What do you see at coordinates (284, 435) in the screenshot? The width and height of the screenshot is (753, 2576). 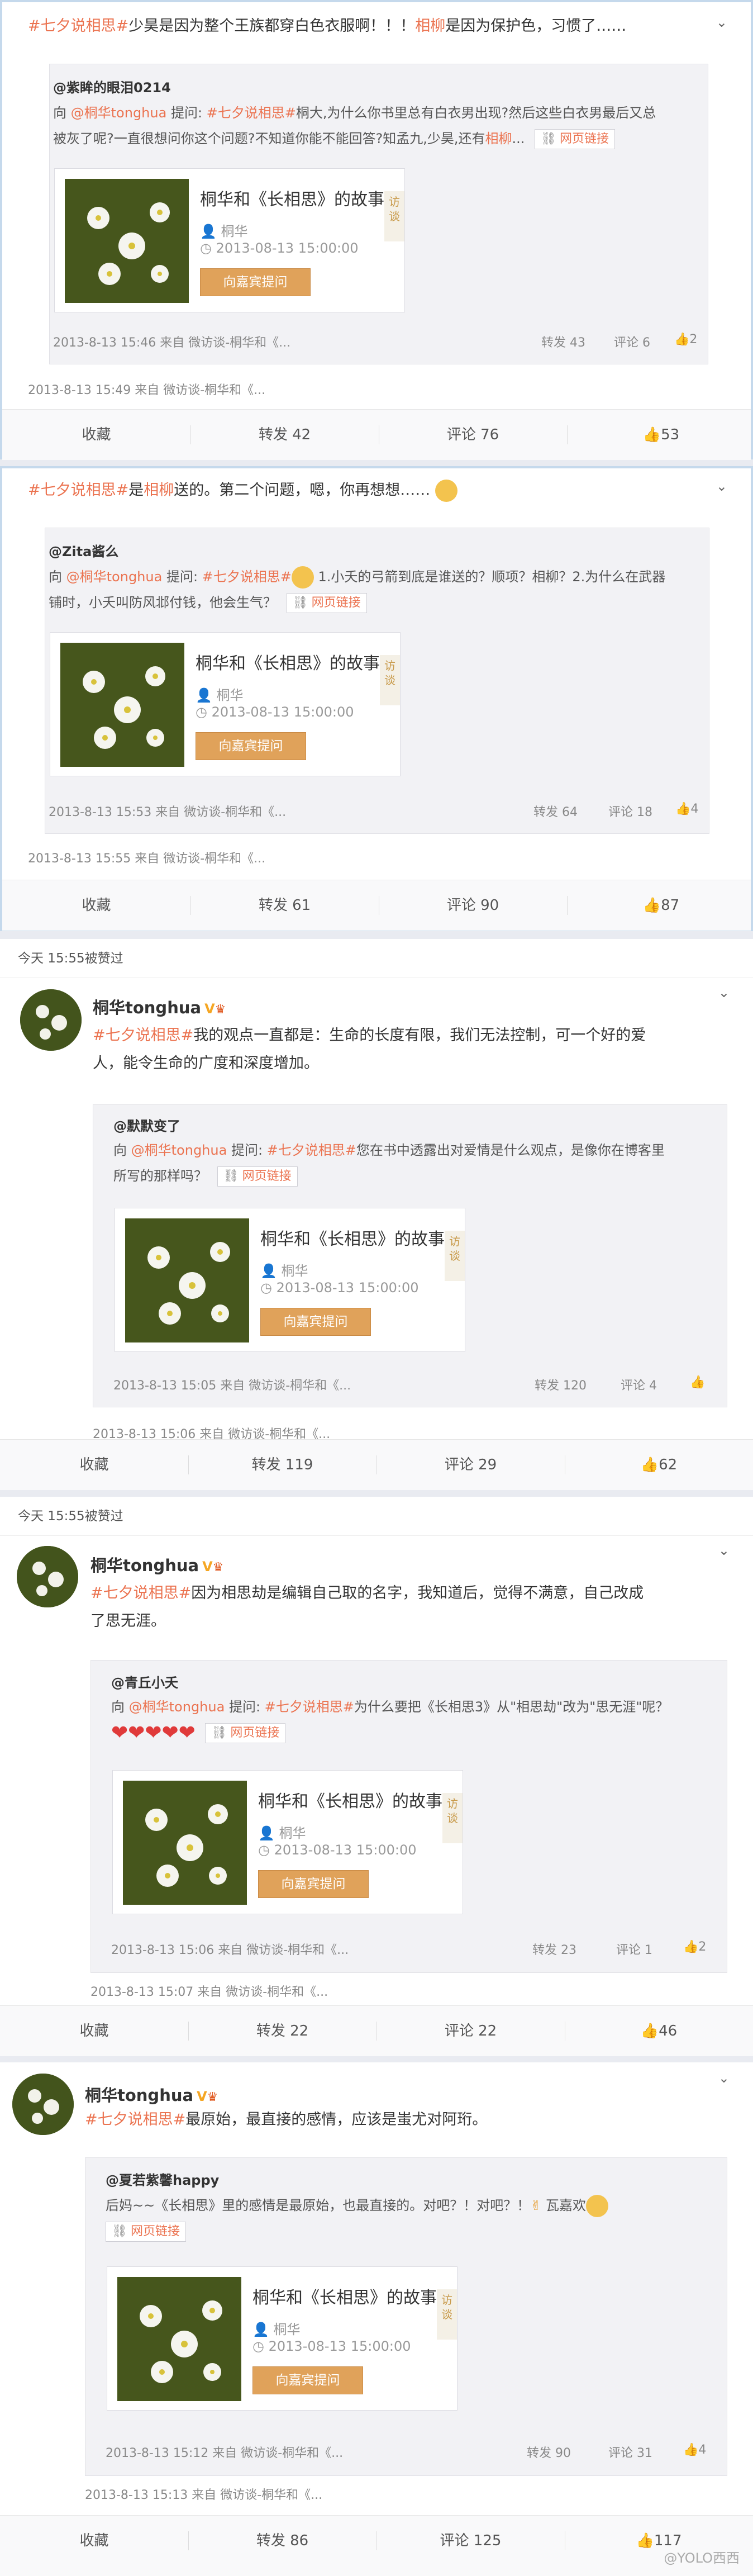 I see `forward-button: 转发 42` at bounding box center [284, 435].